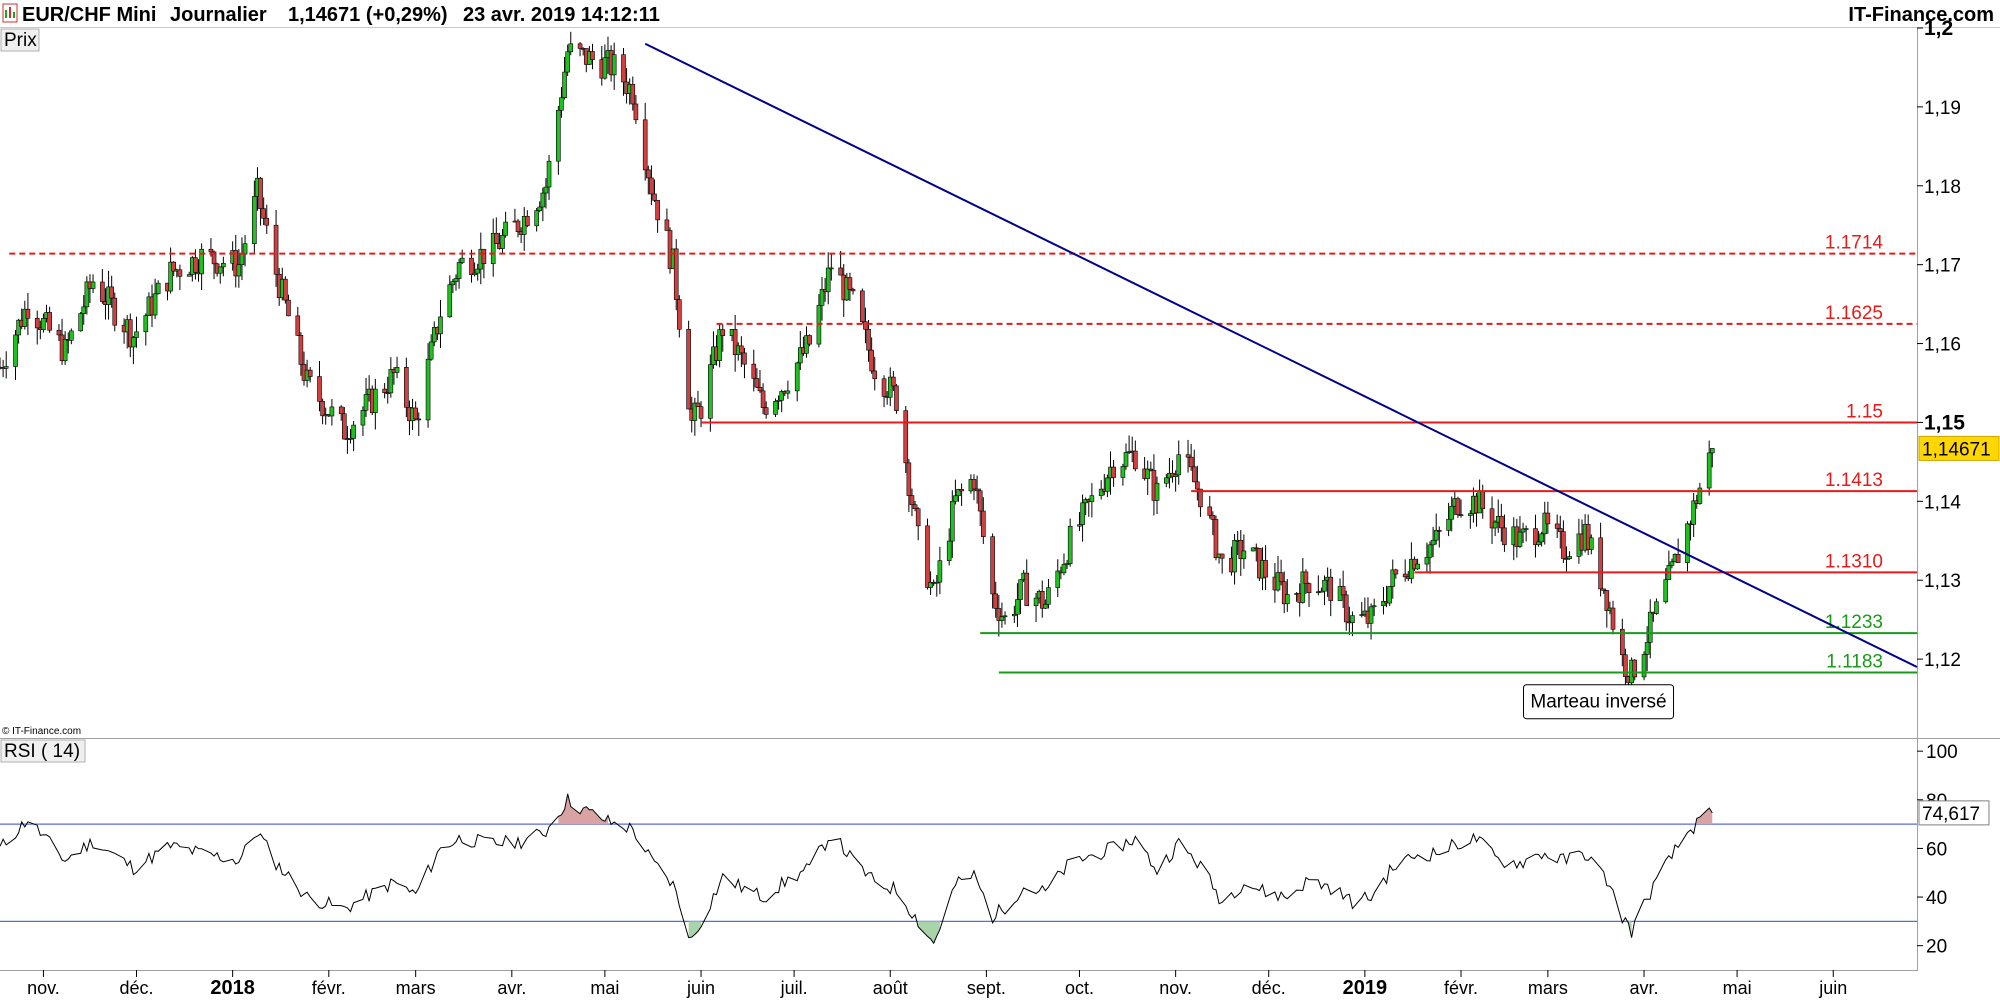  Describe the element at coordinates (1921, 15) in the screenshot. I see `header-brand: IT-Finance.com` at that location.